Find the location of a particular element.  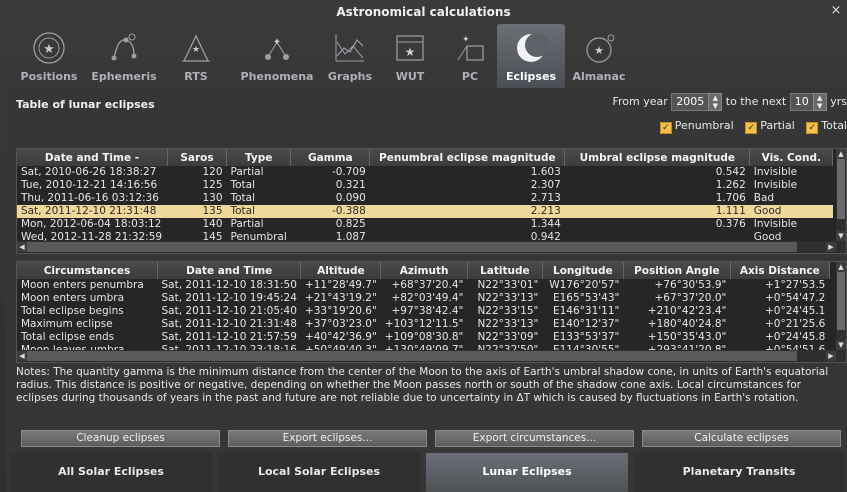

tab-positions: ★ Positions is located at coordinates (49, 56).